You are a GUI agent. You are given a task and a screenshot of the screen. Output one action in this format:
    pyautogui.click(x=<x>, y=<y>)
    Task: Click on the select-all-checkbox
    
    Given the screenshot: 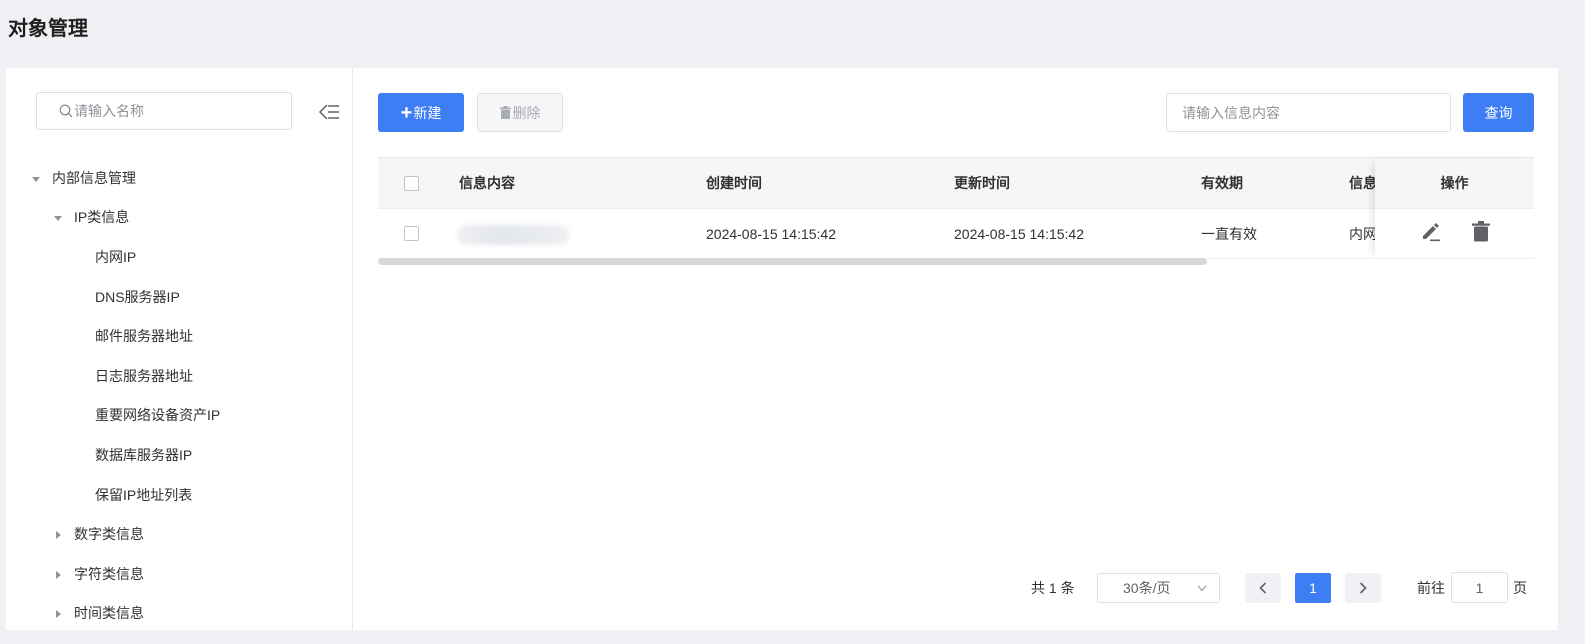 What is the action you would take?
    pyautogui.click(x=411, y=183)
    